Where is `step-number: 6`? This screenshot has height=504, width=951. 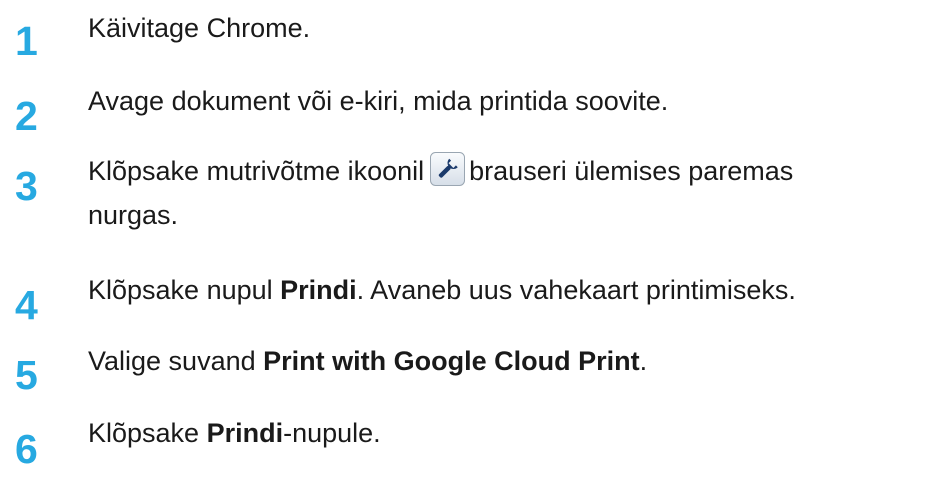 step-number: 6 is located at coordinates (26, 449).